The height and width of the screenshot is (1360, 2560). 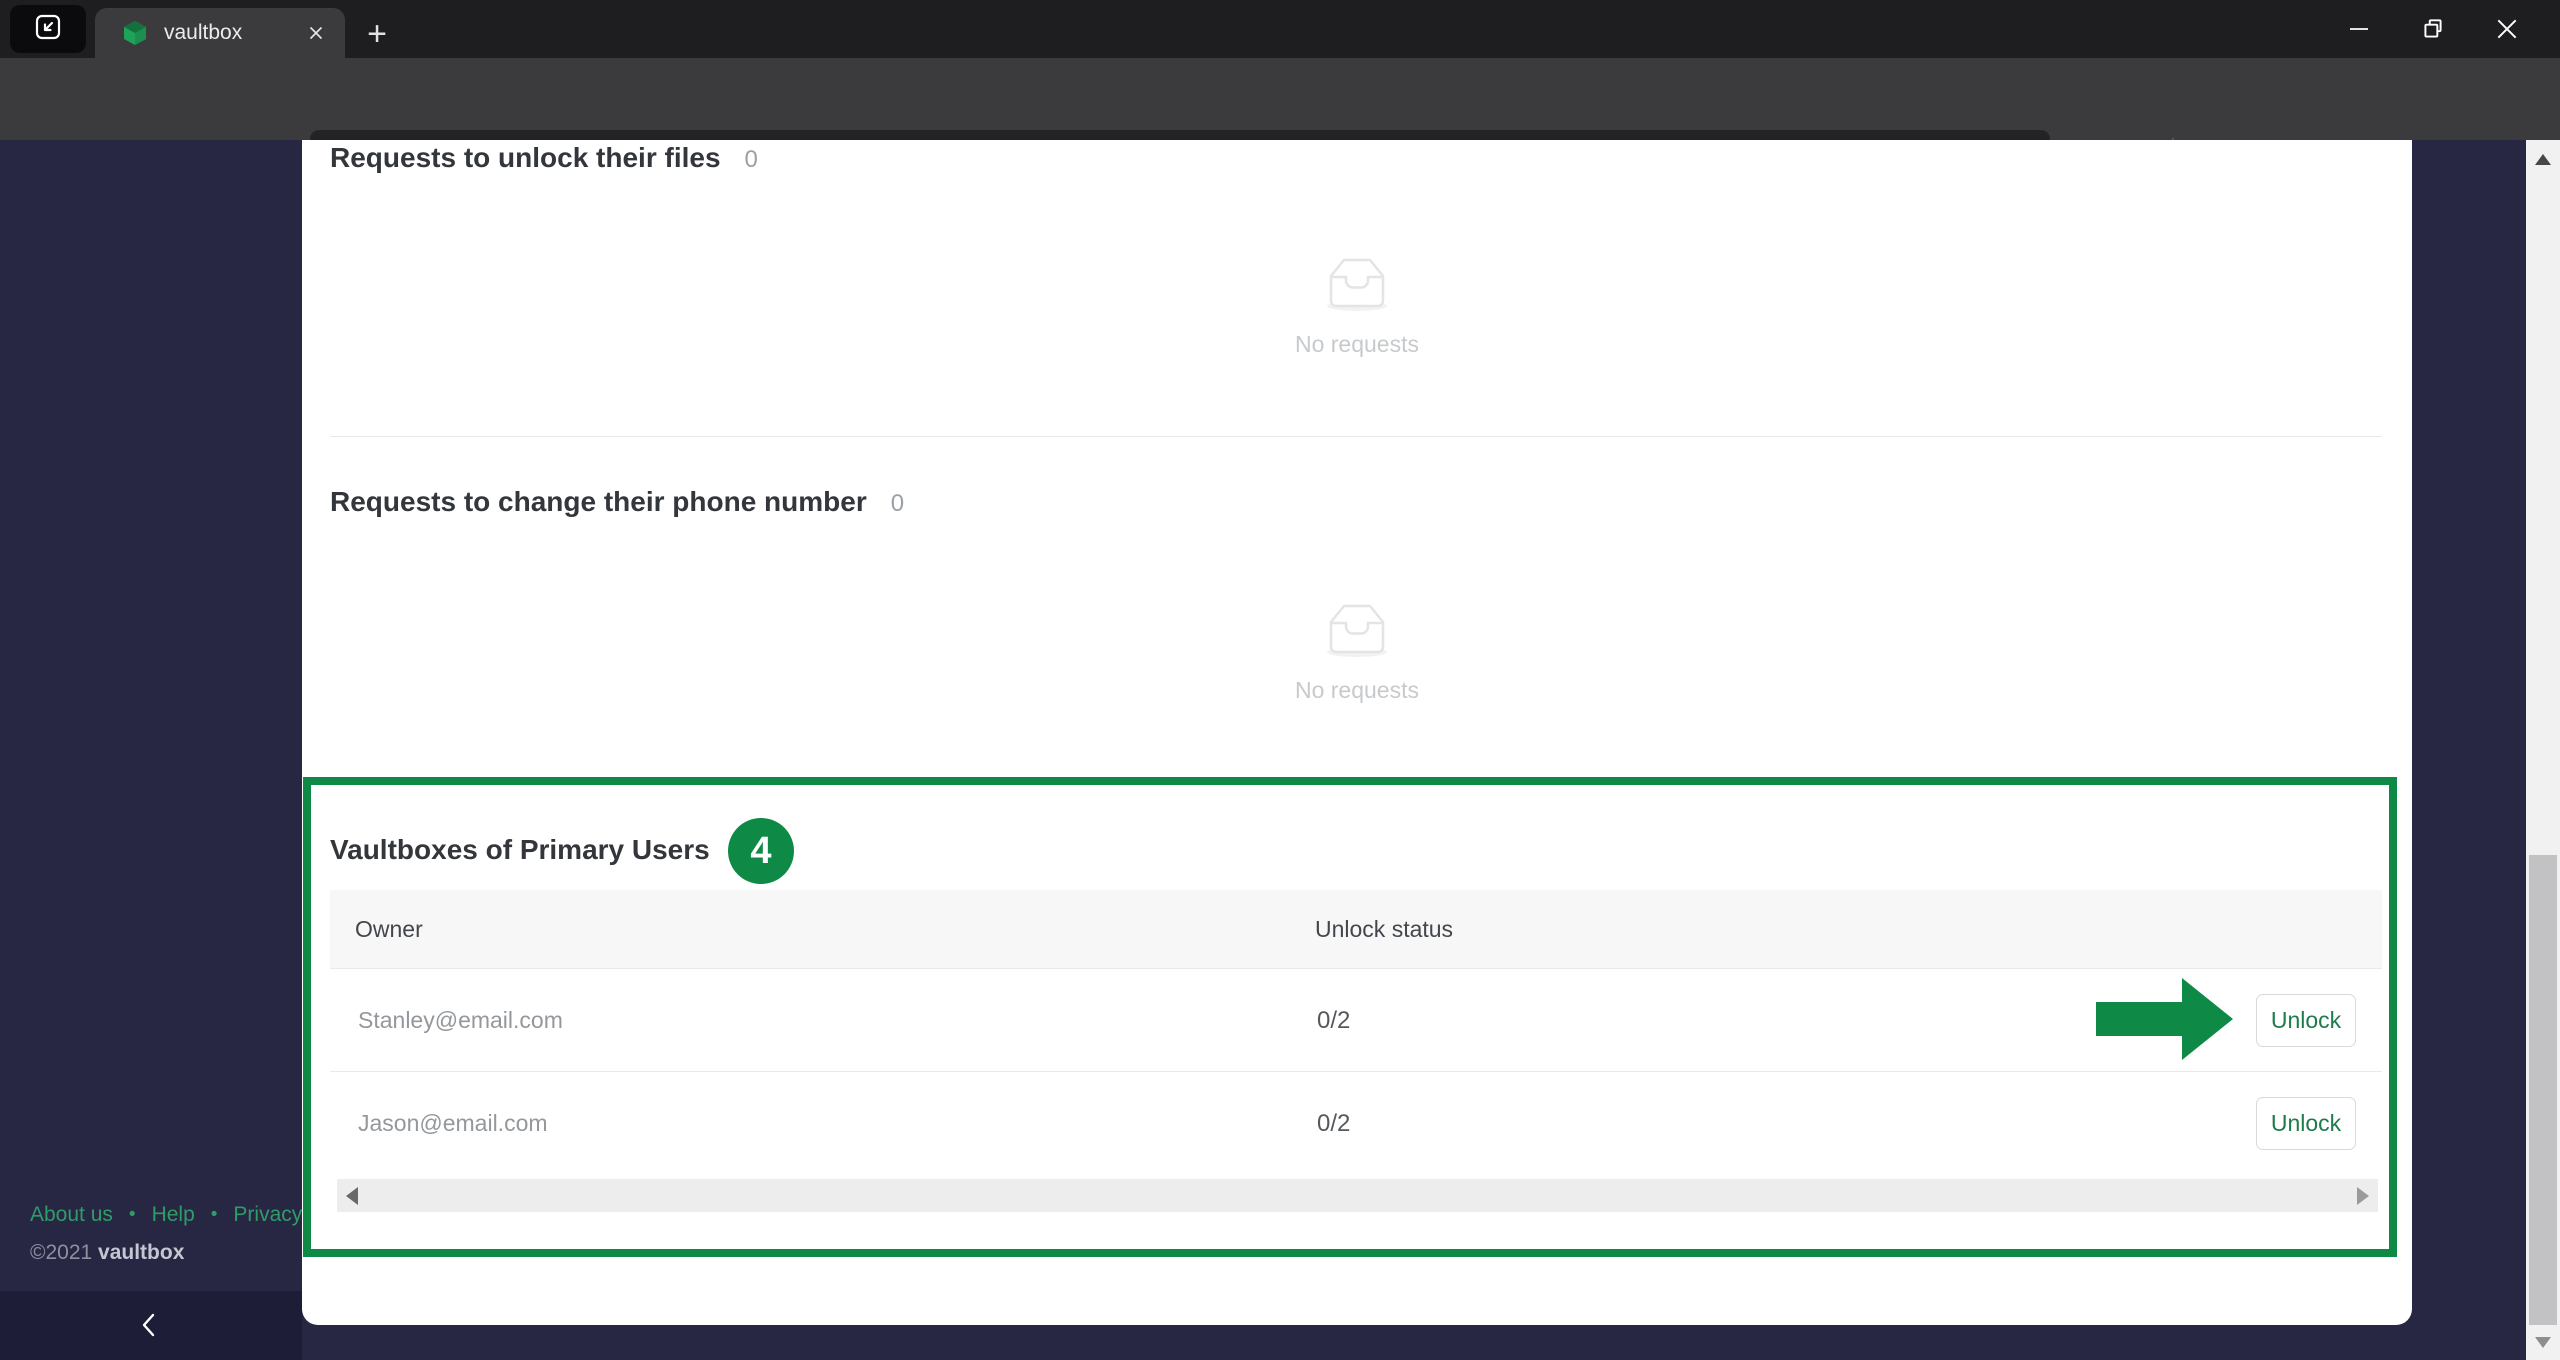 I want to click on owner-email: Stanley@email.com, so click(x=460, y=1020).